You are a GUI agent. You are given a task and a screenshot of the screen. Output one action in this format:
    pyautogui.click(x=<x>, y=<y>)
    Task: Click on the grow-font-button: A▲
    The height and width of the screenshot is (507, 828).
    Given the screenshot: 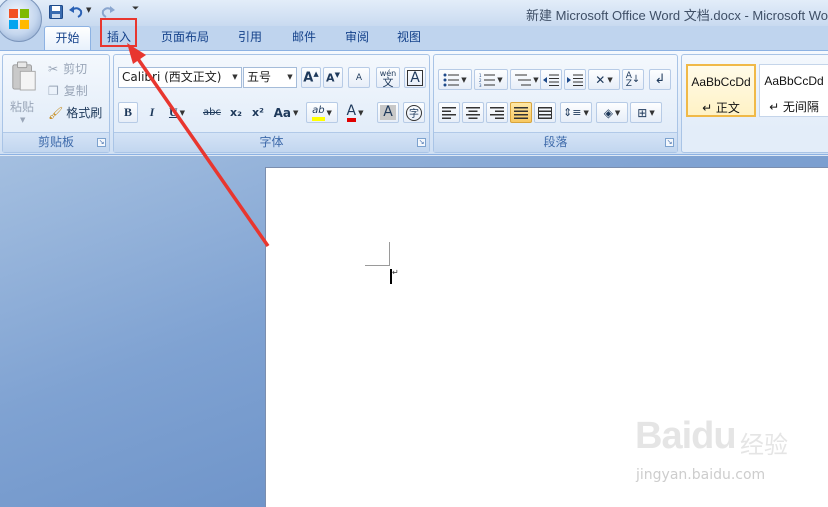 What is the action you would take?
    pyautogui.click(x=311, y=77)
    